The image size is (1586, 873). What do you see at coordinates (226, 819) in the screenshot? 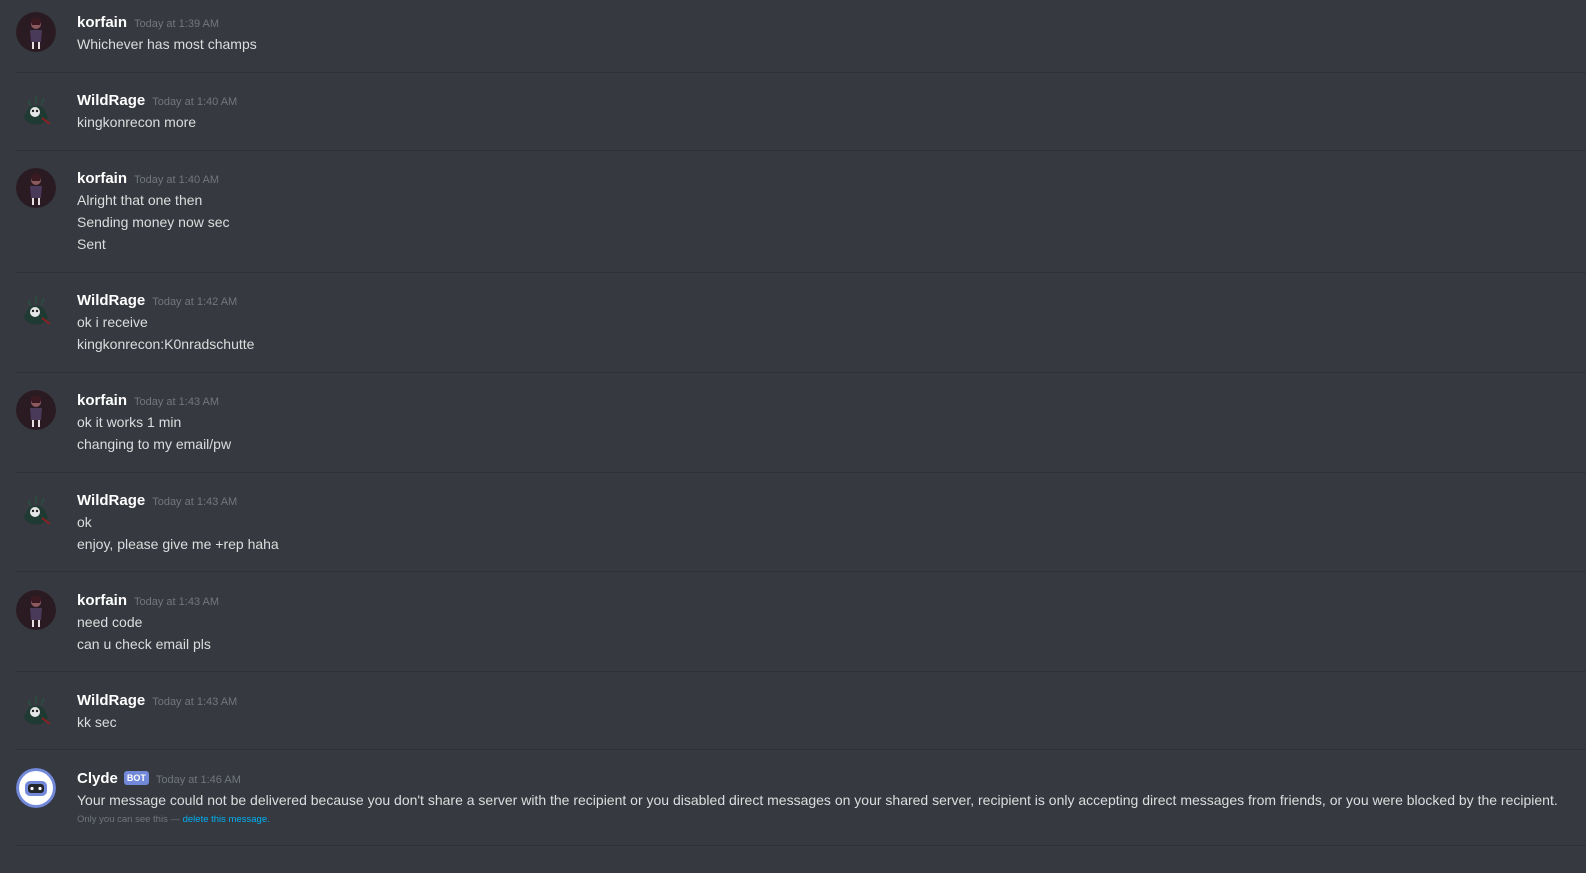
I see `delete-message-link: delete this message.` at bounding box center [226, 819].